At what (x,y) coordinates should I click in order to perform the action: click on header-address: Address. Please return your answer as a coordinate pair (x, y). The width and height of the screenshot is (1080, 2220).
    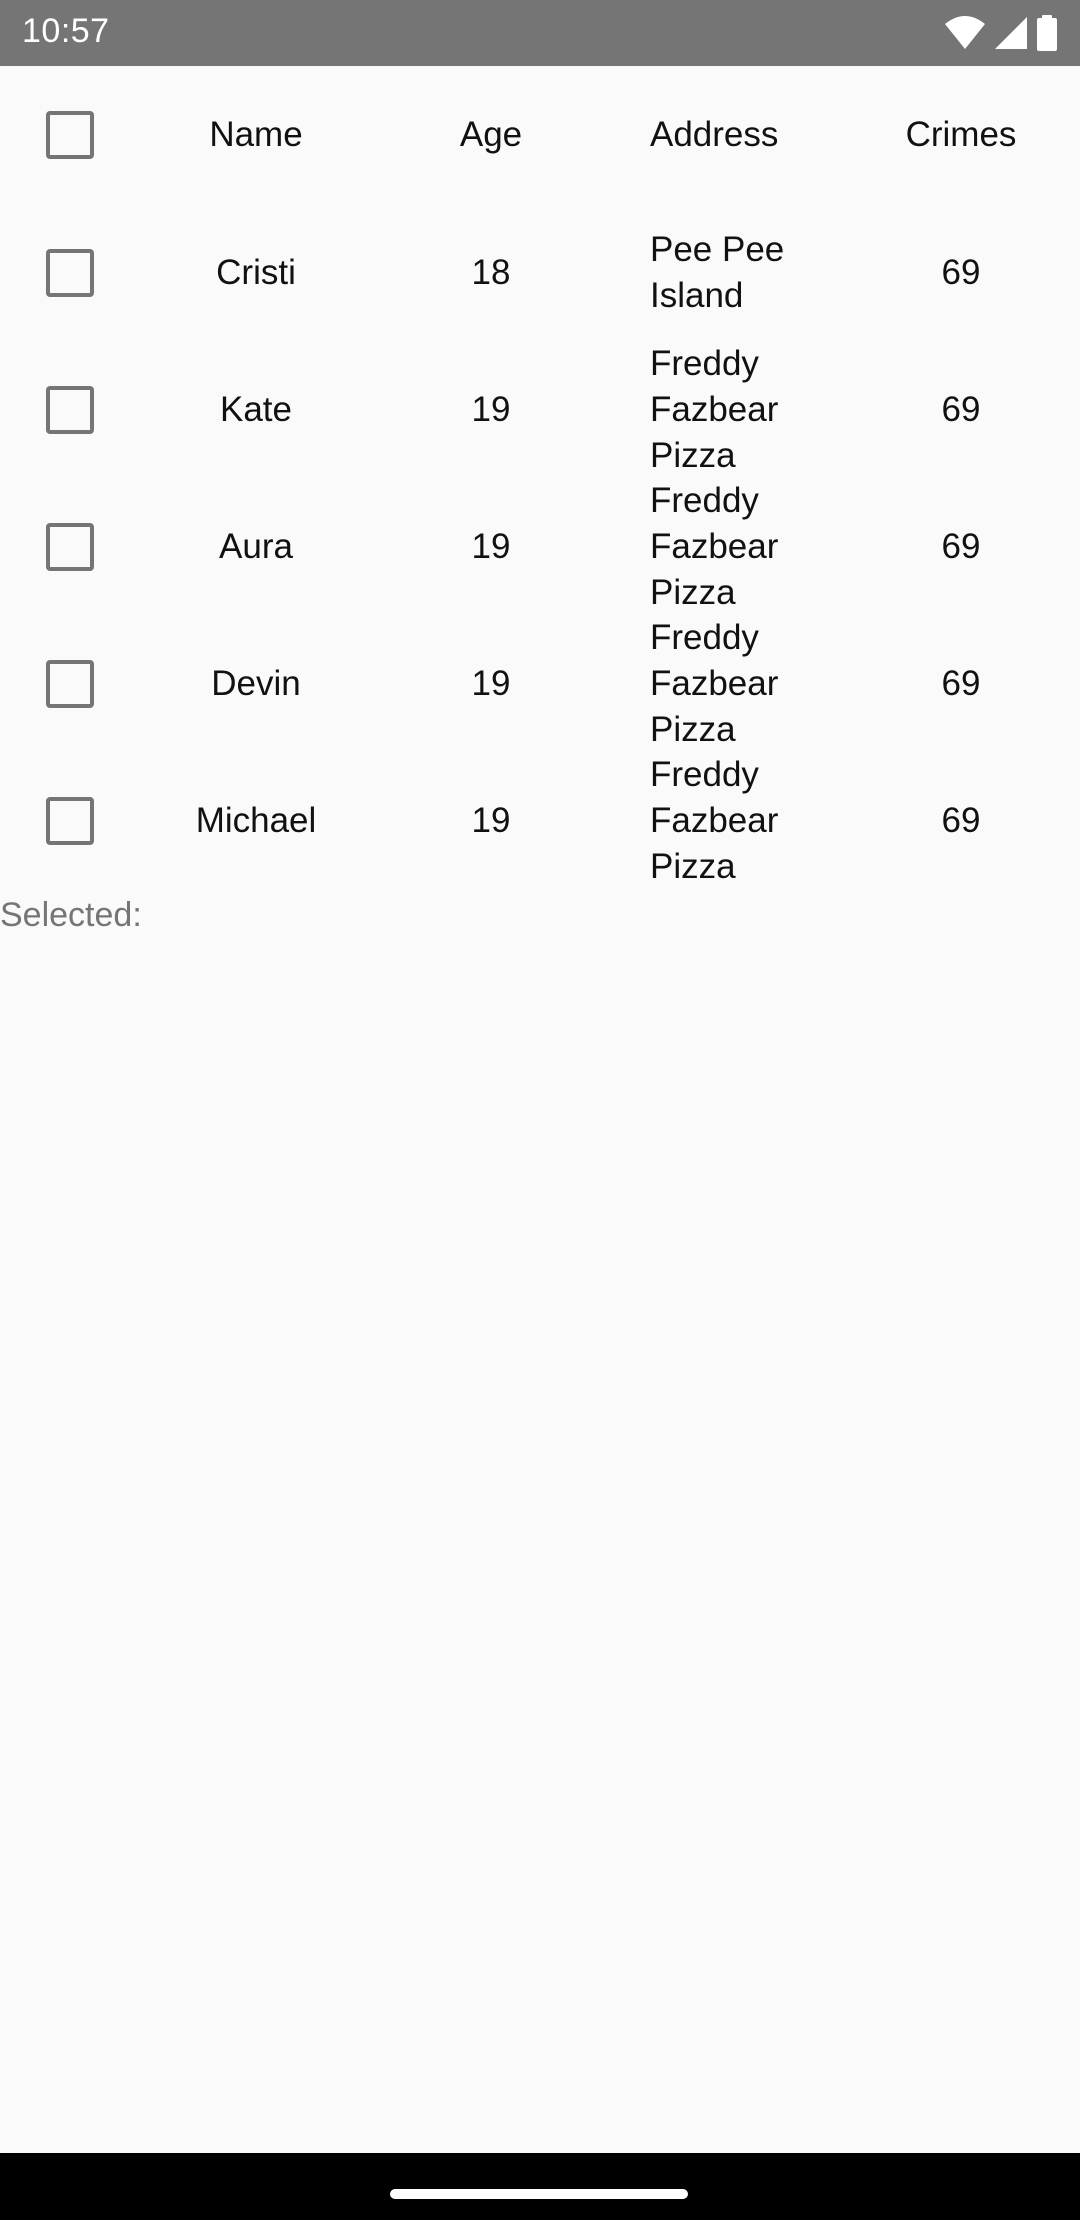
    Looking at the image, I should click on (735, 135).